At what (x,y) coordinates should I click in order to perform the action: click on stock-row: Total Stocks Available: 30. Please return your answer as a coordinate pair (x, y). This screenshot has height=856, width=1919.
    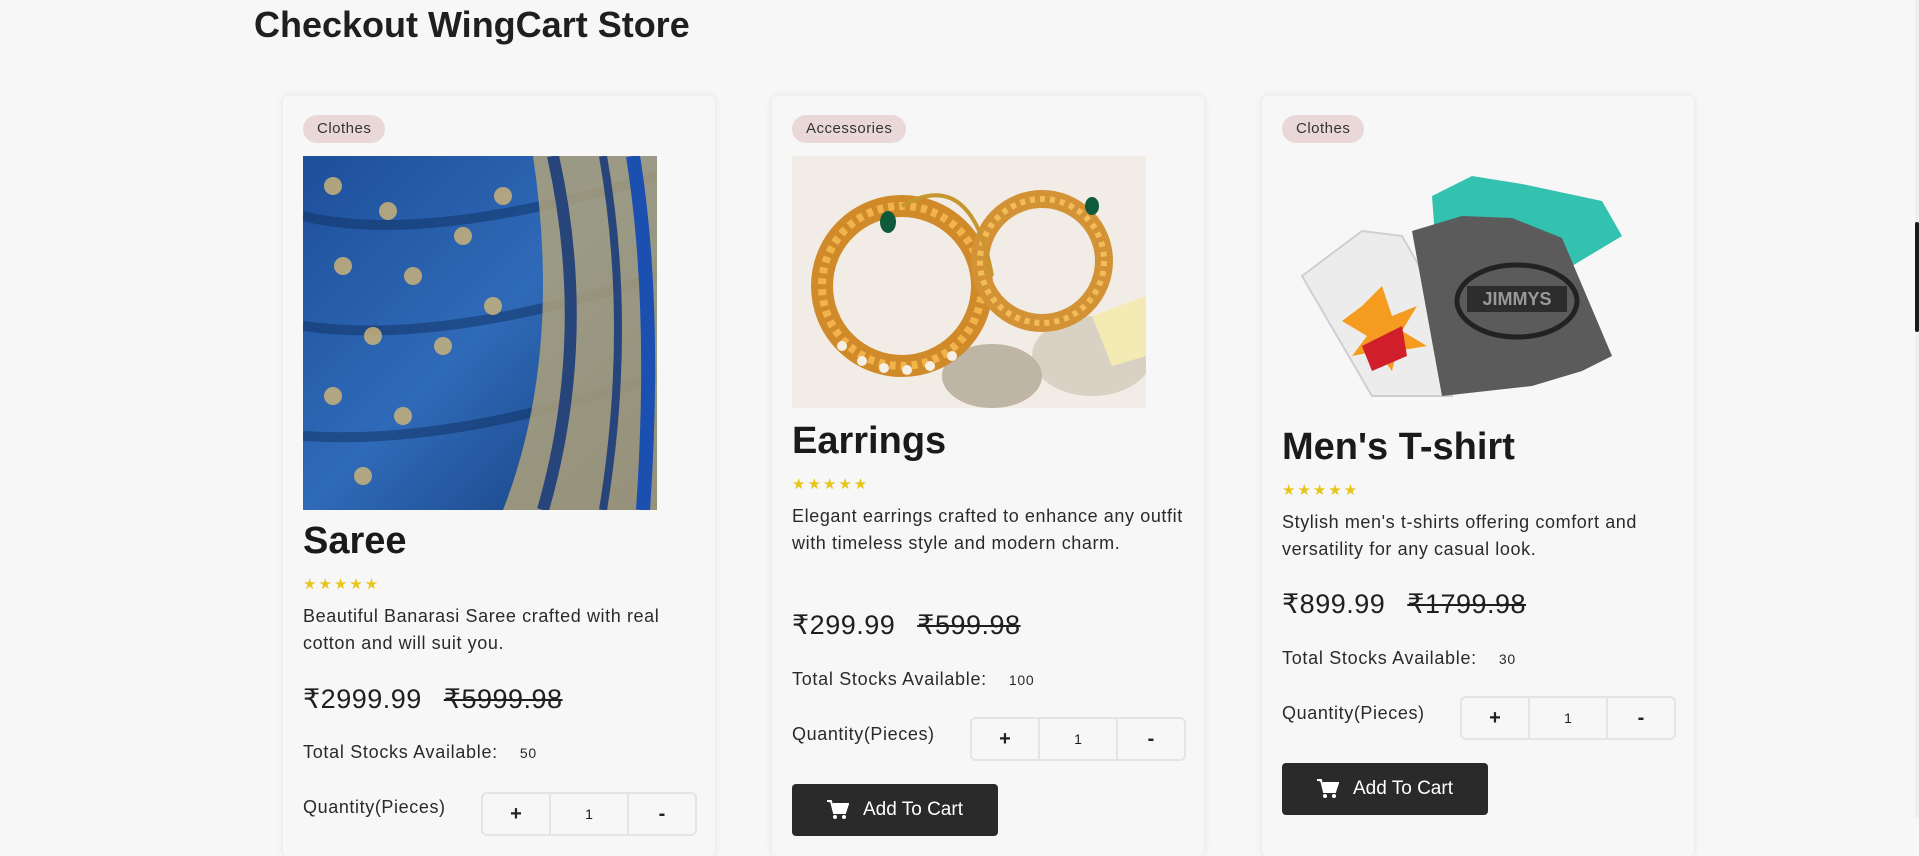
    Looking at the image, I should click on (1399, 658).